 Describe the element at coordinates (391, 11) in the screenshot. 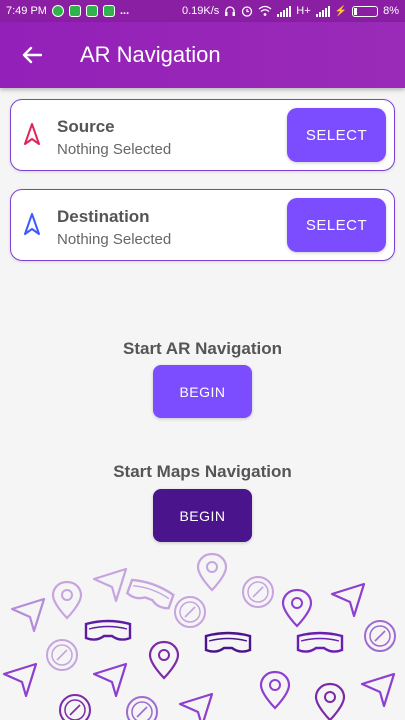

I see `battery-level: 8%` at that location.